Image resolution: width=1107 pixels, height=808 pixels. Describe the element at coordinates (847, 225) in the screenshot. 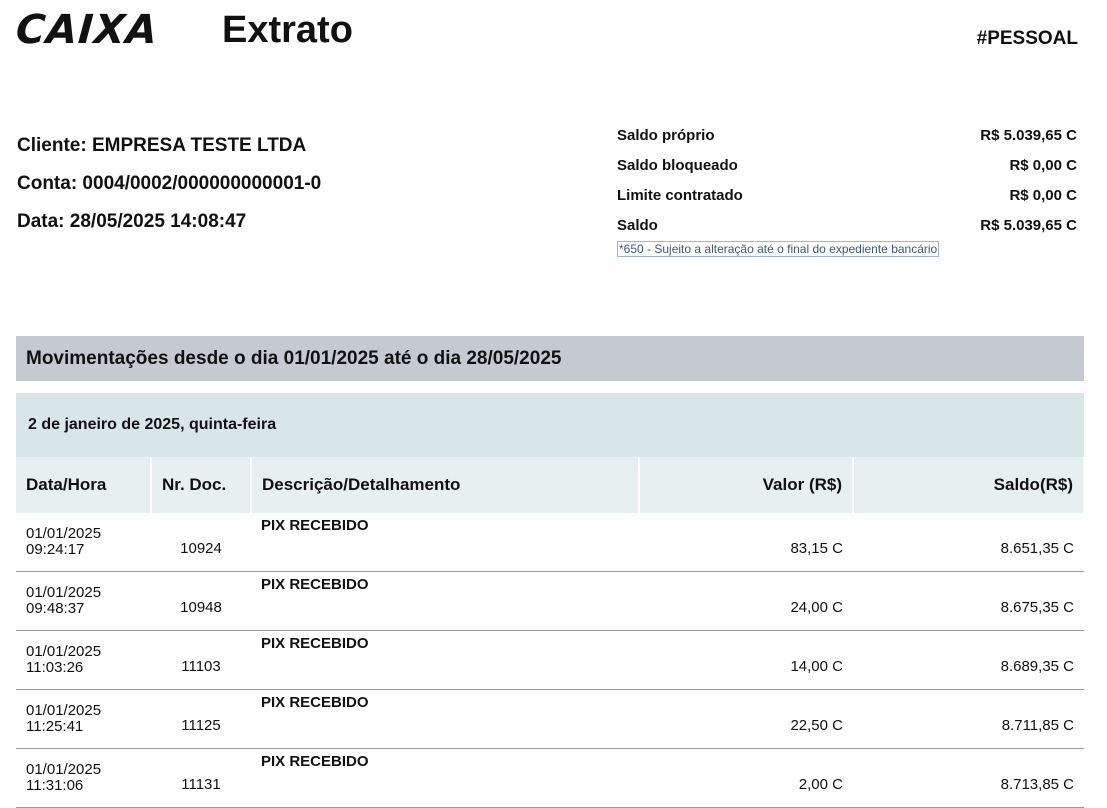

I see `balance-row: Saldo R$ 5.039,65 C` at that location.